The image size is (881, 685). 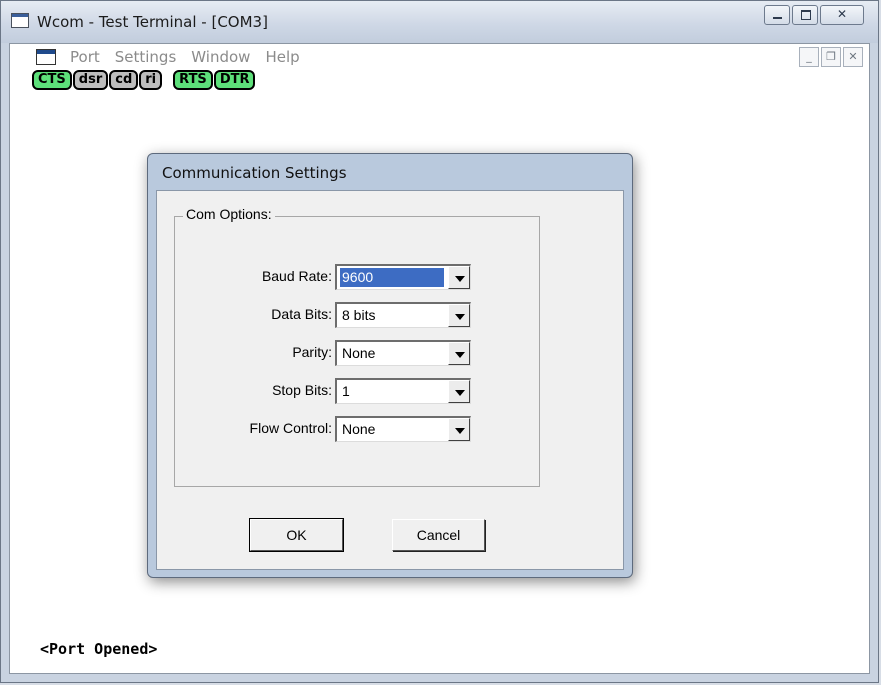 What do you see at coordinates (52, 80) in the screenshot?
I see `signal-cts-badge: CTS` at bounding box center [52, 80].